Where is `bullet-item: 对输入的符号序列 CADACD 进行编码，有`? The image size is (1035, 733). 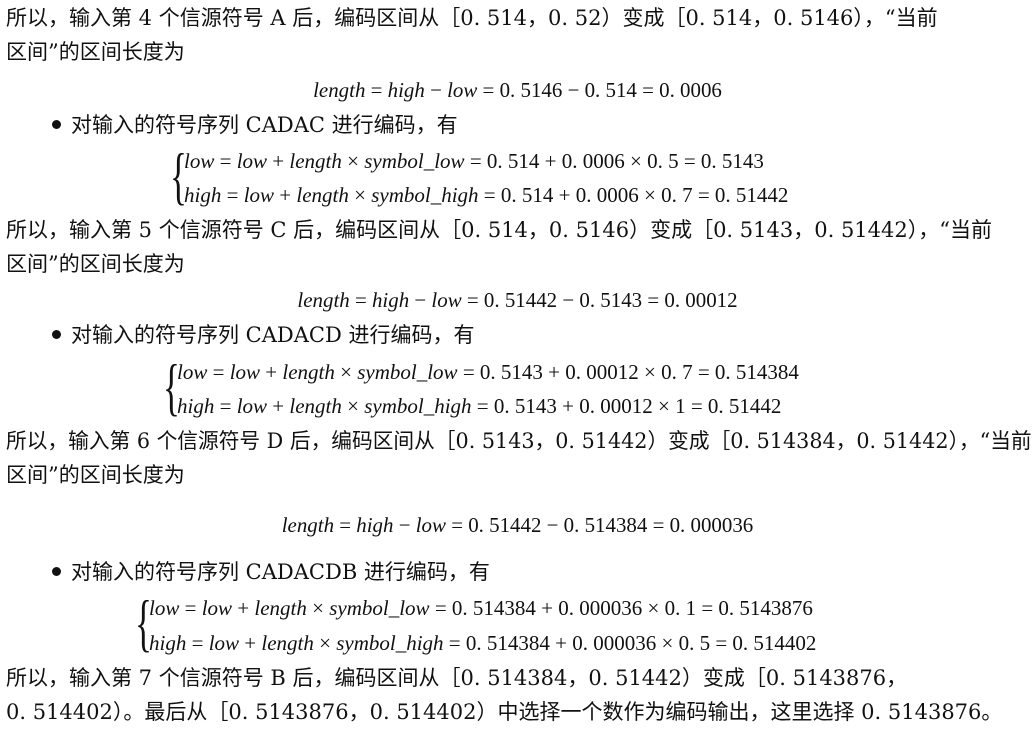 bullet-item: 对输入的符号序列 CADACD 进行编码，有 is located at coordinates (263, 335).